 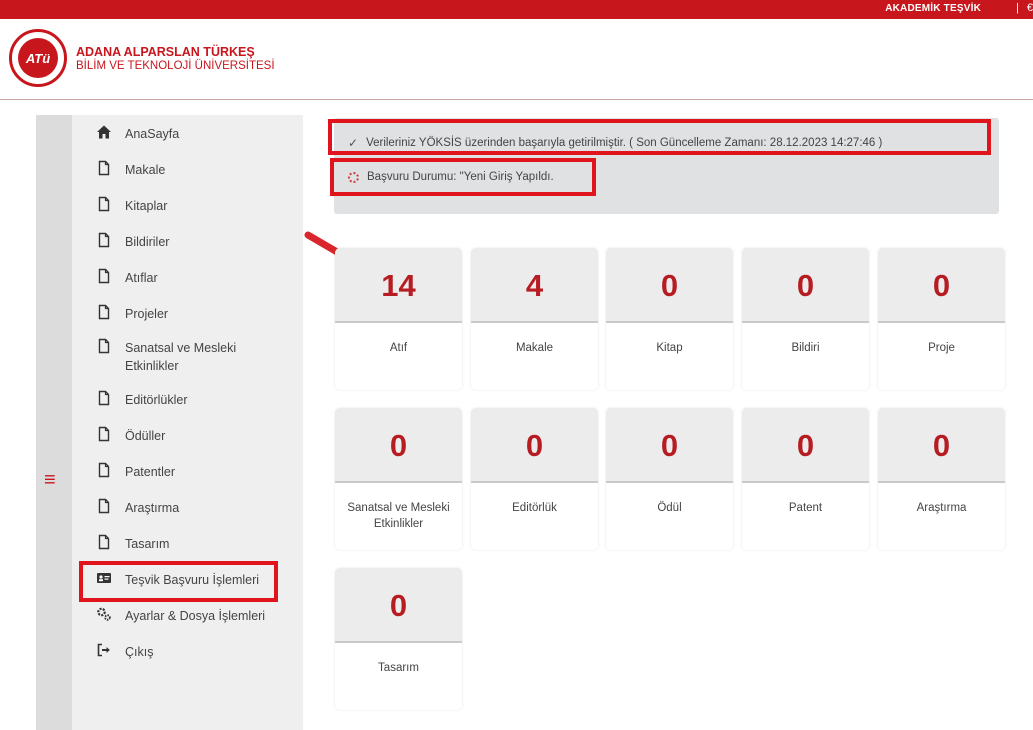 What do you see at coordinates (175, 66) in the screenshot?
I see `university-subtitle: BİLİM VE TEKNOLOJİ ÜNİVERSİTESİ` at bounding box center [175, 66].